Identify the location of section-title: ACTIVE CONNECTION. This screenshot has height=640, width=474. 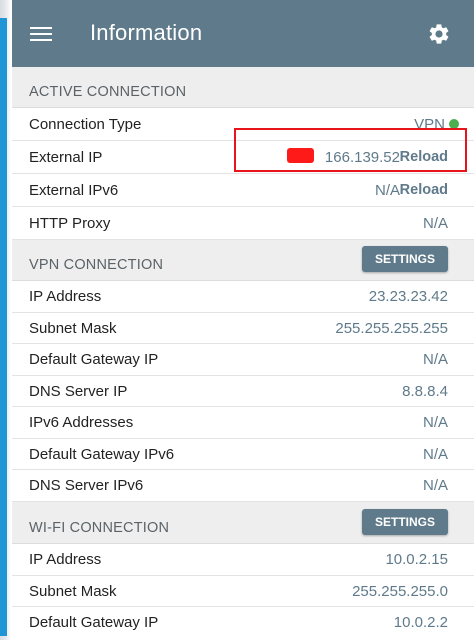
(108, 92).